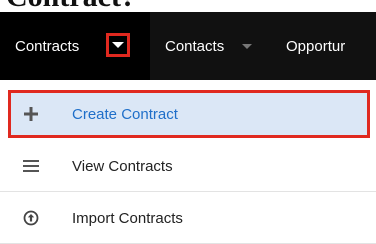  I want to click on tab-contacts: Contacts, so click(209, 46).